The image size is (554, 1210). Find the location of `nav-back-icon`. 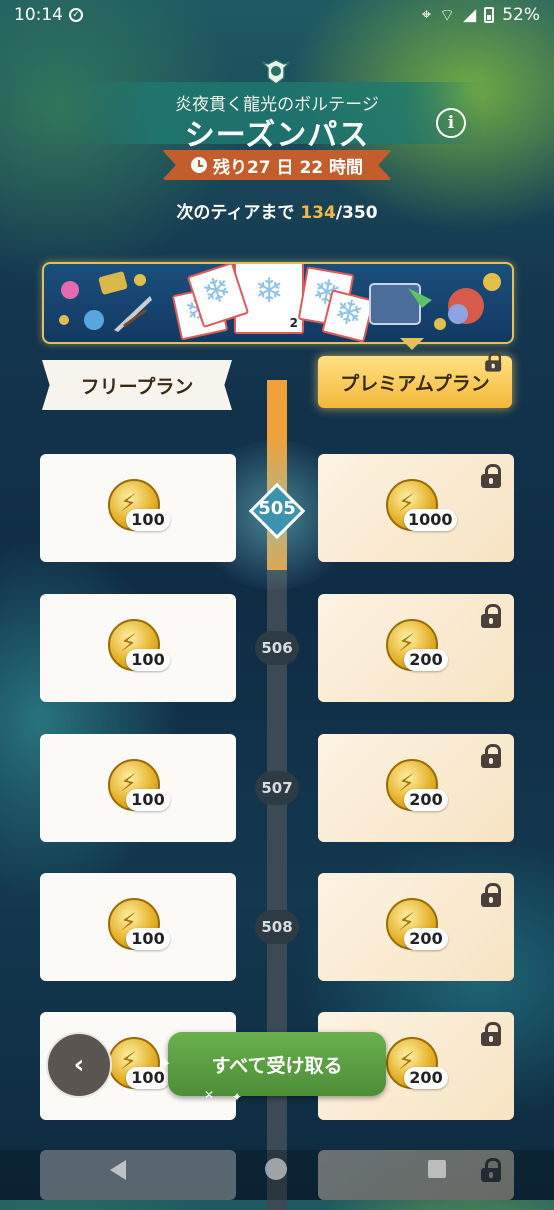

nav-back-icon is located at coordinates (118, 1170).